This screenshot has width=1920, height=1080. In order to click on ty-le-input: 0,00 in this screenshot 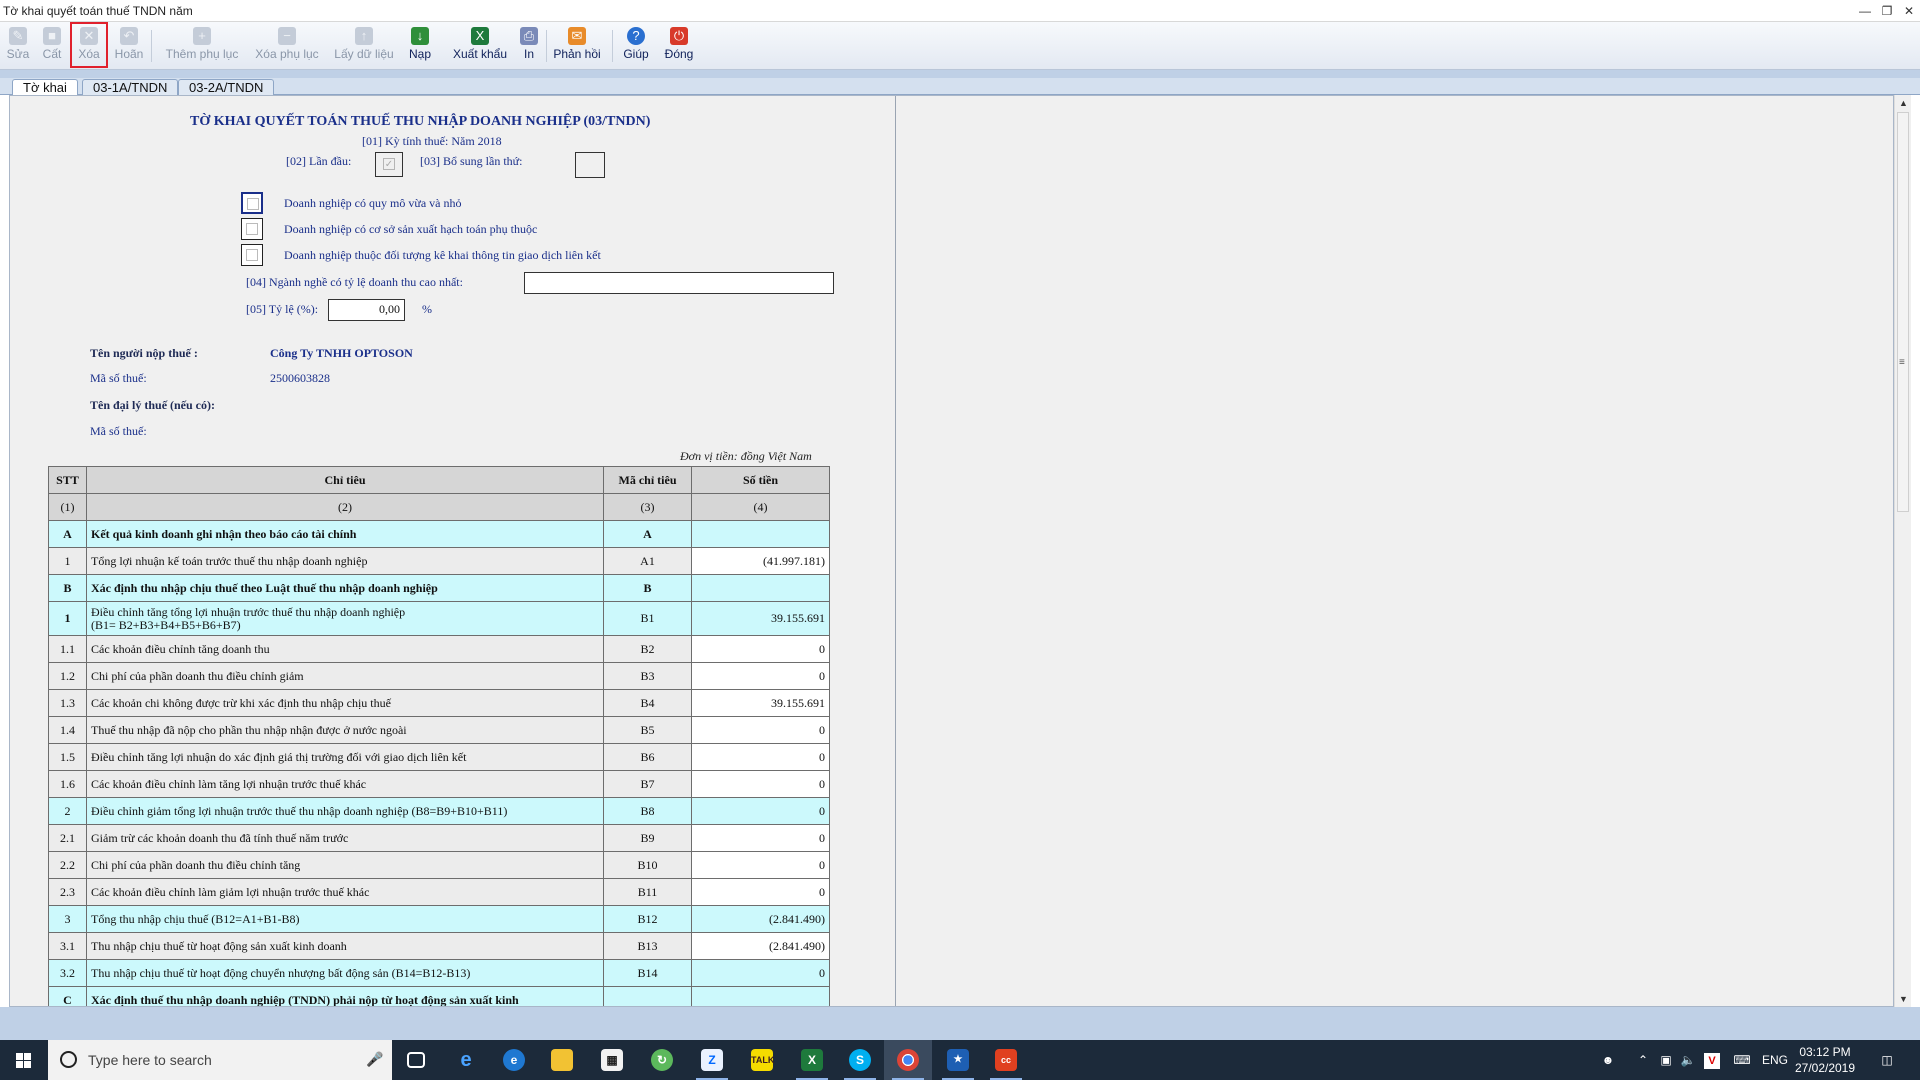, I will do `click(366, 310)`.